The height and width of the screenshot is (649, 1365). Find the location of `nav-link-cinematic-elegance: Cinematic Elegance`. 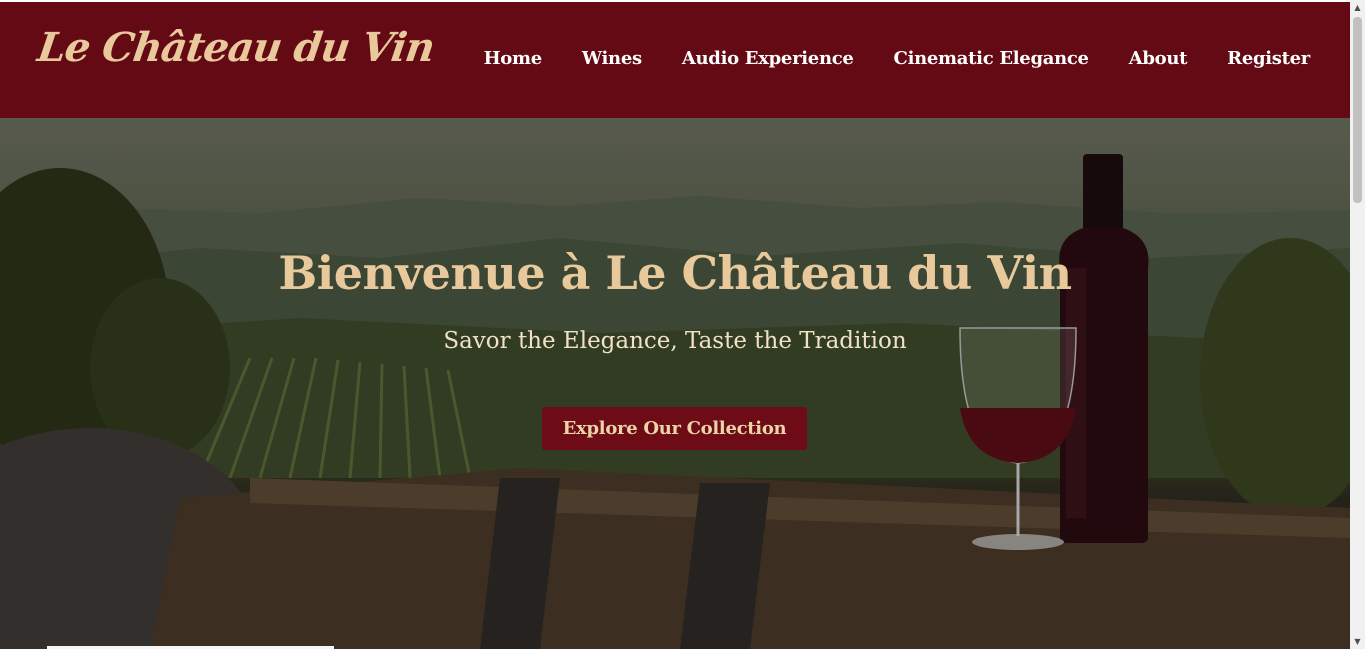

nav-link-cinematic-elegance: Cinematic Elegance is located at coordinates (991, 58).